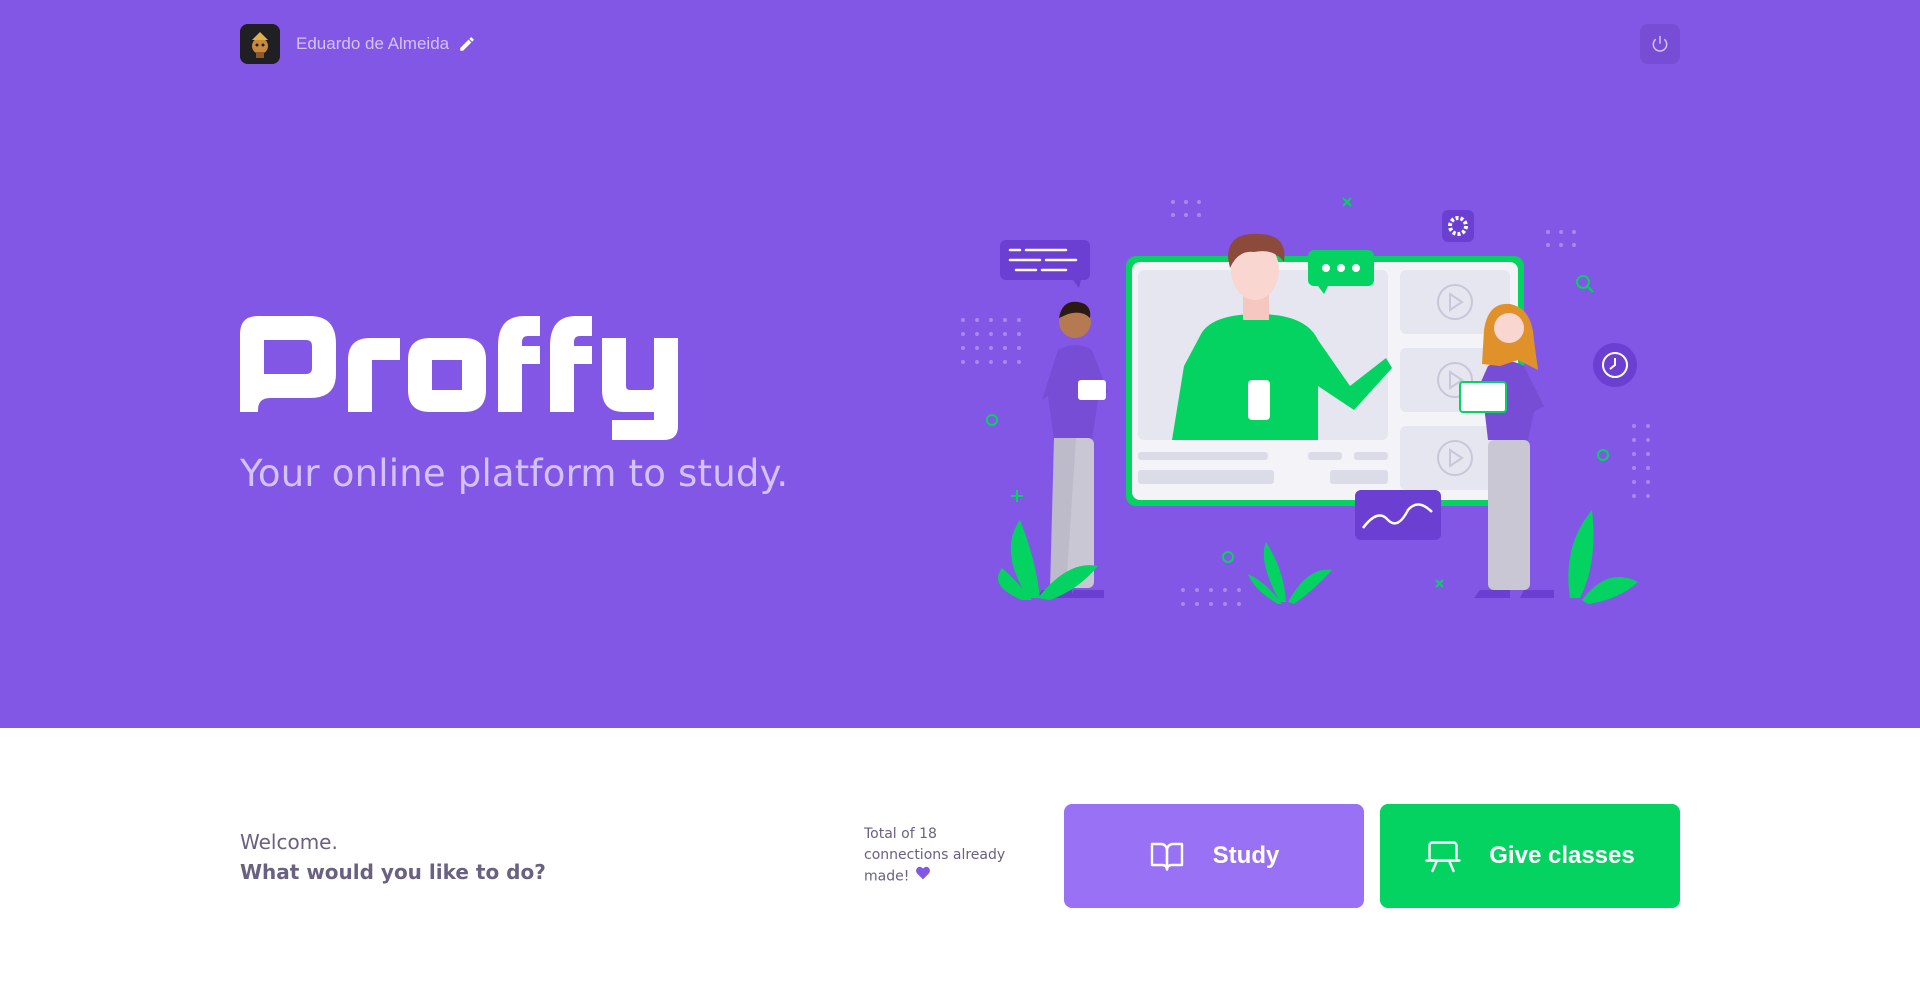 The width and height of the screenshot is (1920, 983). What do you see at coordinates (467, 44) in the screenshot?
I see `pencil-icon` at bounding box center [467, 44].